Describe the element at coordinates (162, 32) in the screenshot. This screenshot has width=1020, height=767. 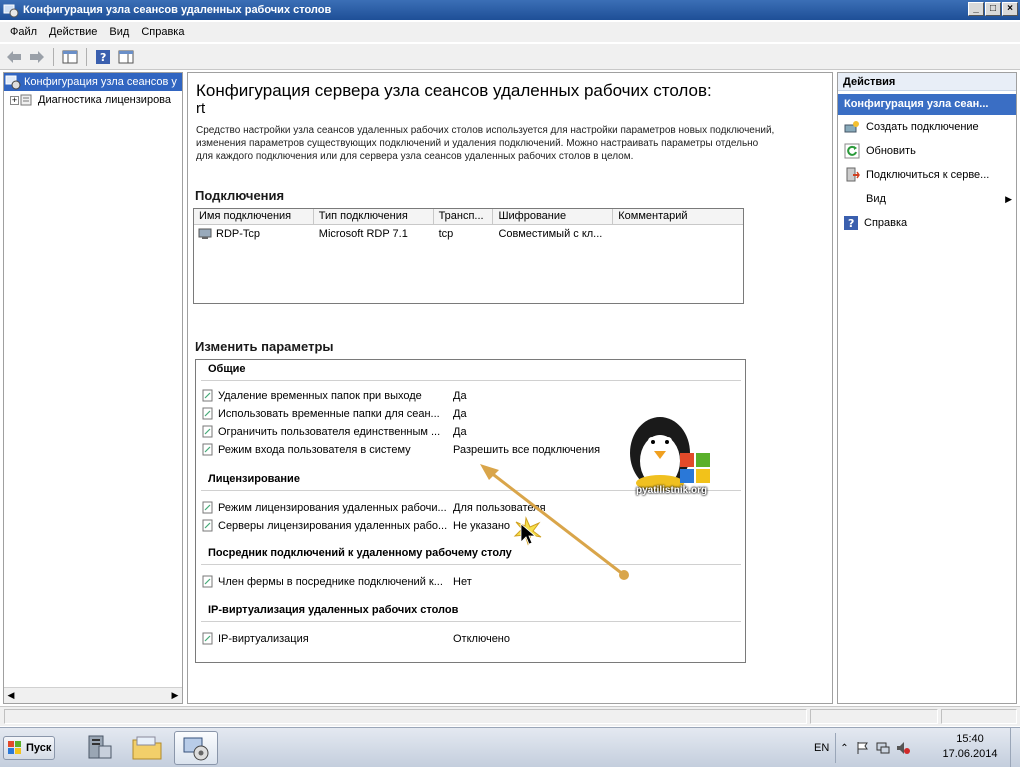
I see `menu-help: Справка` at that location.